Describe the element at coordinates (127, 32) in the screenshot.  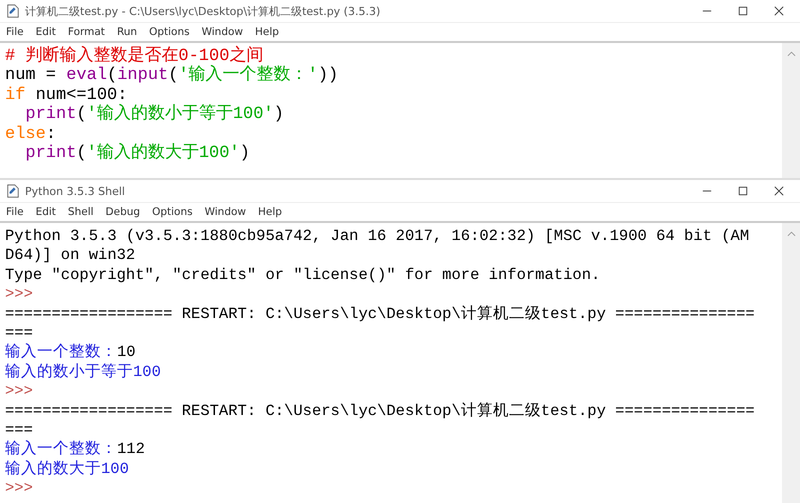
I see `menu-item: Run` at that location.